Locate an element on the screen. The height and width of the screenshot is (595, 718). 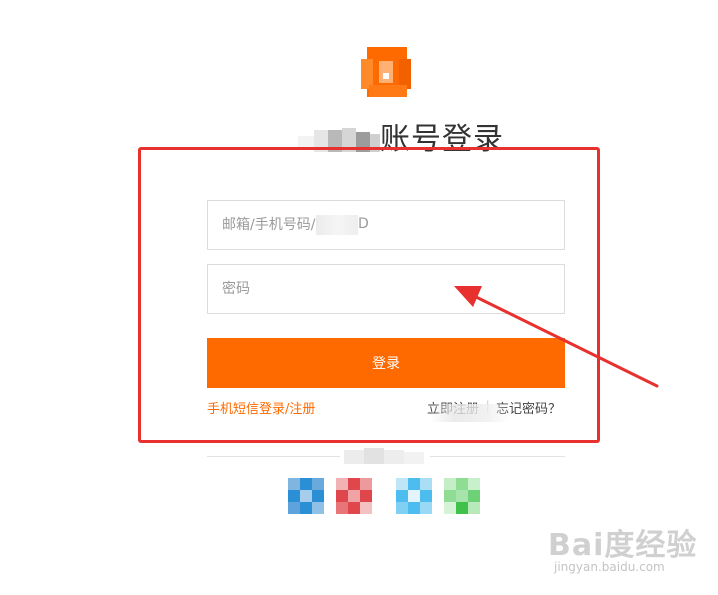
watermark-url: jingyan.baidu.com is located at coordinates (609, 567).